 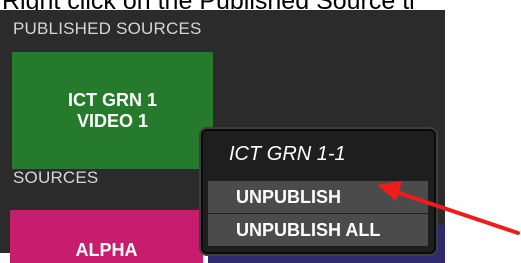 I want to click on tile-label: ALPHA, so click(x=106, y=250).